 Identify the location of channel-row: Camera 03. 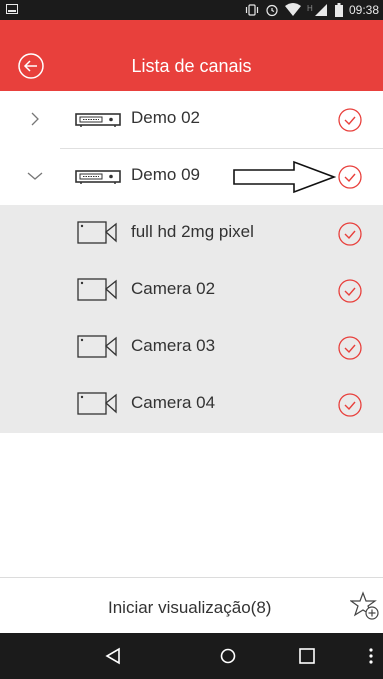
(191, 347).